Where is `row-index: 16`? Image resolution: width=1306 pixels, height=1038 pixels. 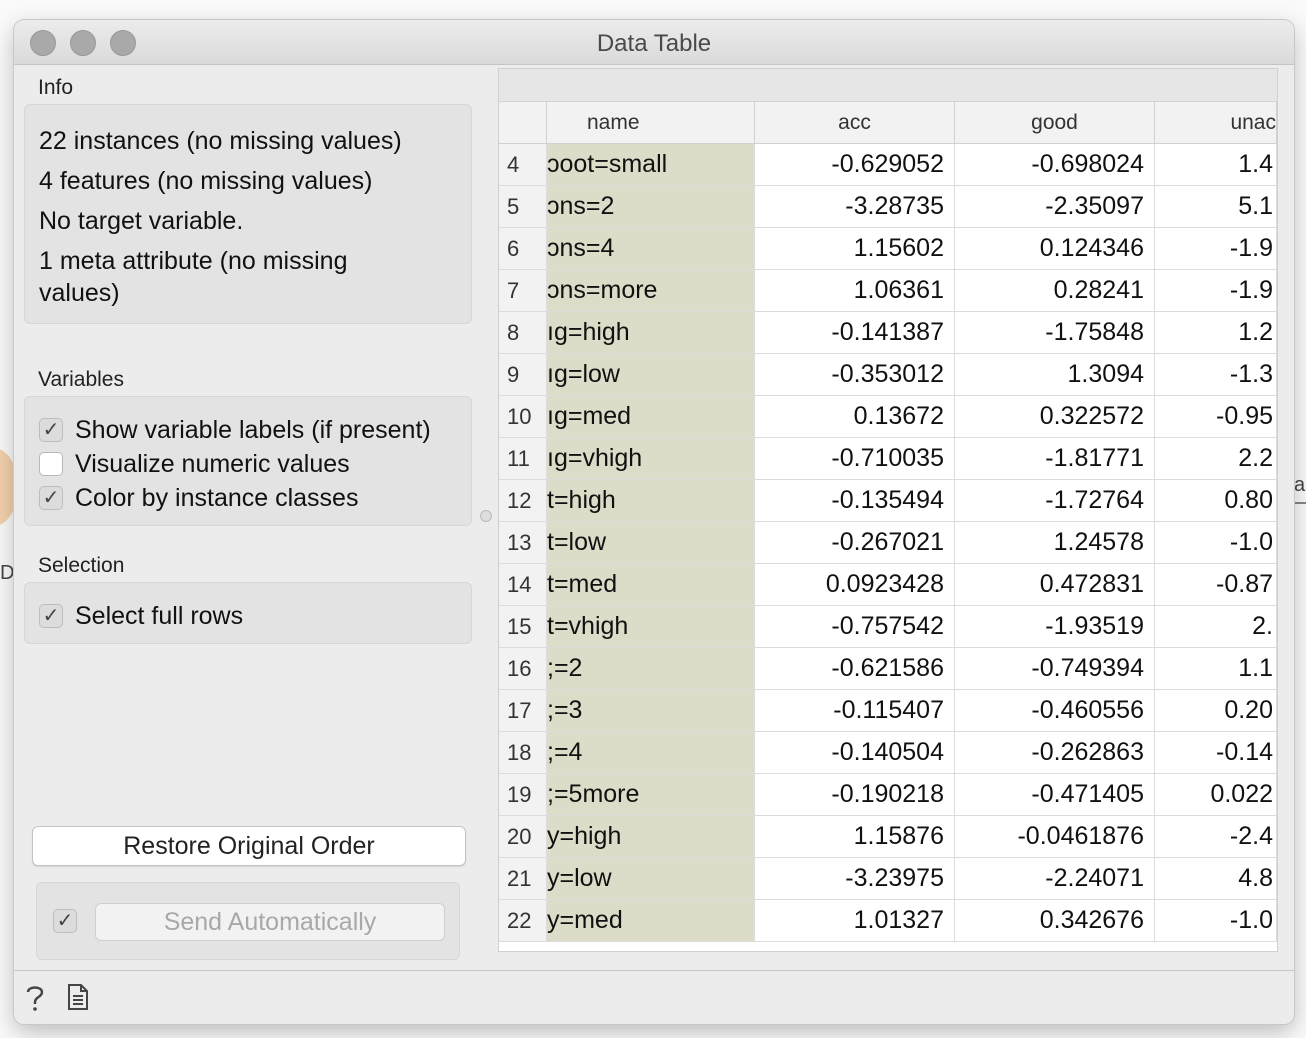
row-index: 16 is located at coordinates (523, 669).